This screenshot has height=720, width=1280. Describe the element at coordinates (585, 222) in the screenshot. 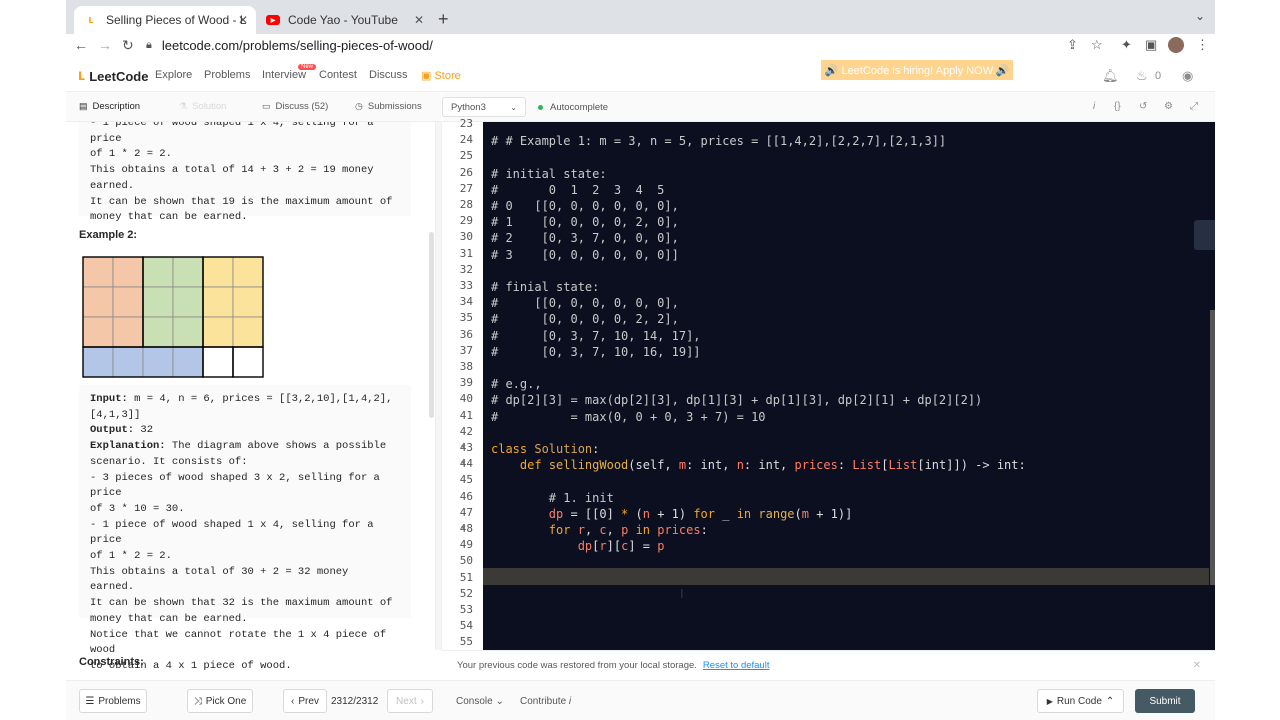

I see `code-line: # 1 [0, 0, 0, 0, 2, 0],` at that location.